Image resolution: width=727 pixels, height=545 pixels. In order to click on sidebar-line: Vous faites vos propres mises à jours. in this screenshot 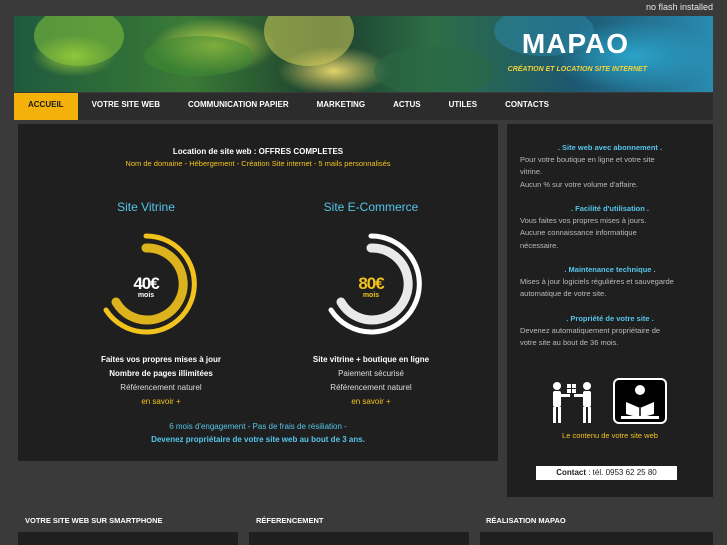, I will do `click(583, 221)`.